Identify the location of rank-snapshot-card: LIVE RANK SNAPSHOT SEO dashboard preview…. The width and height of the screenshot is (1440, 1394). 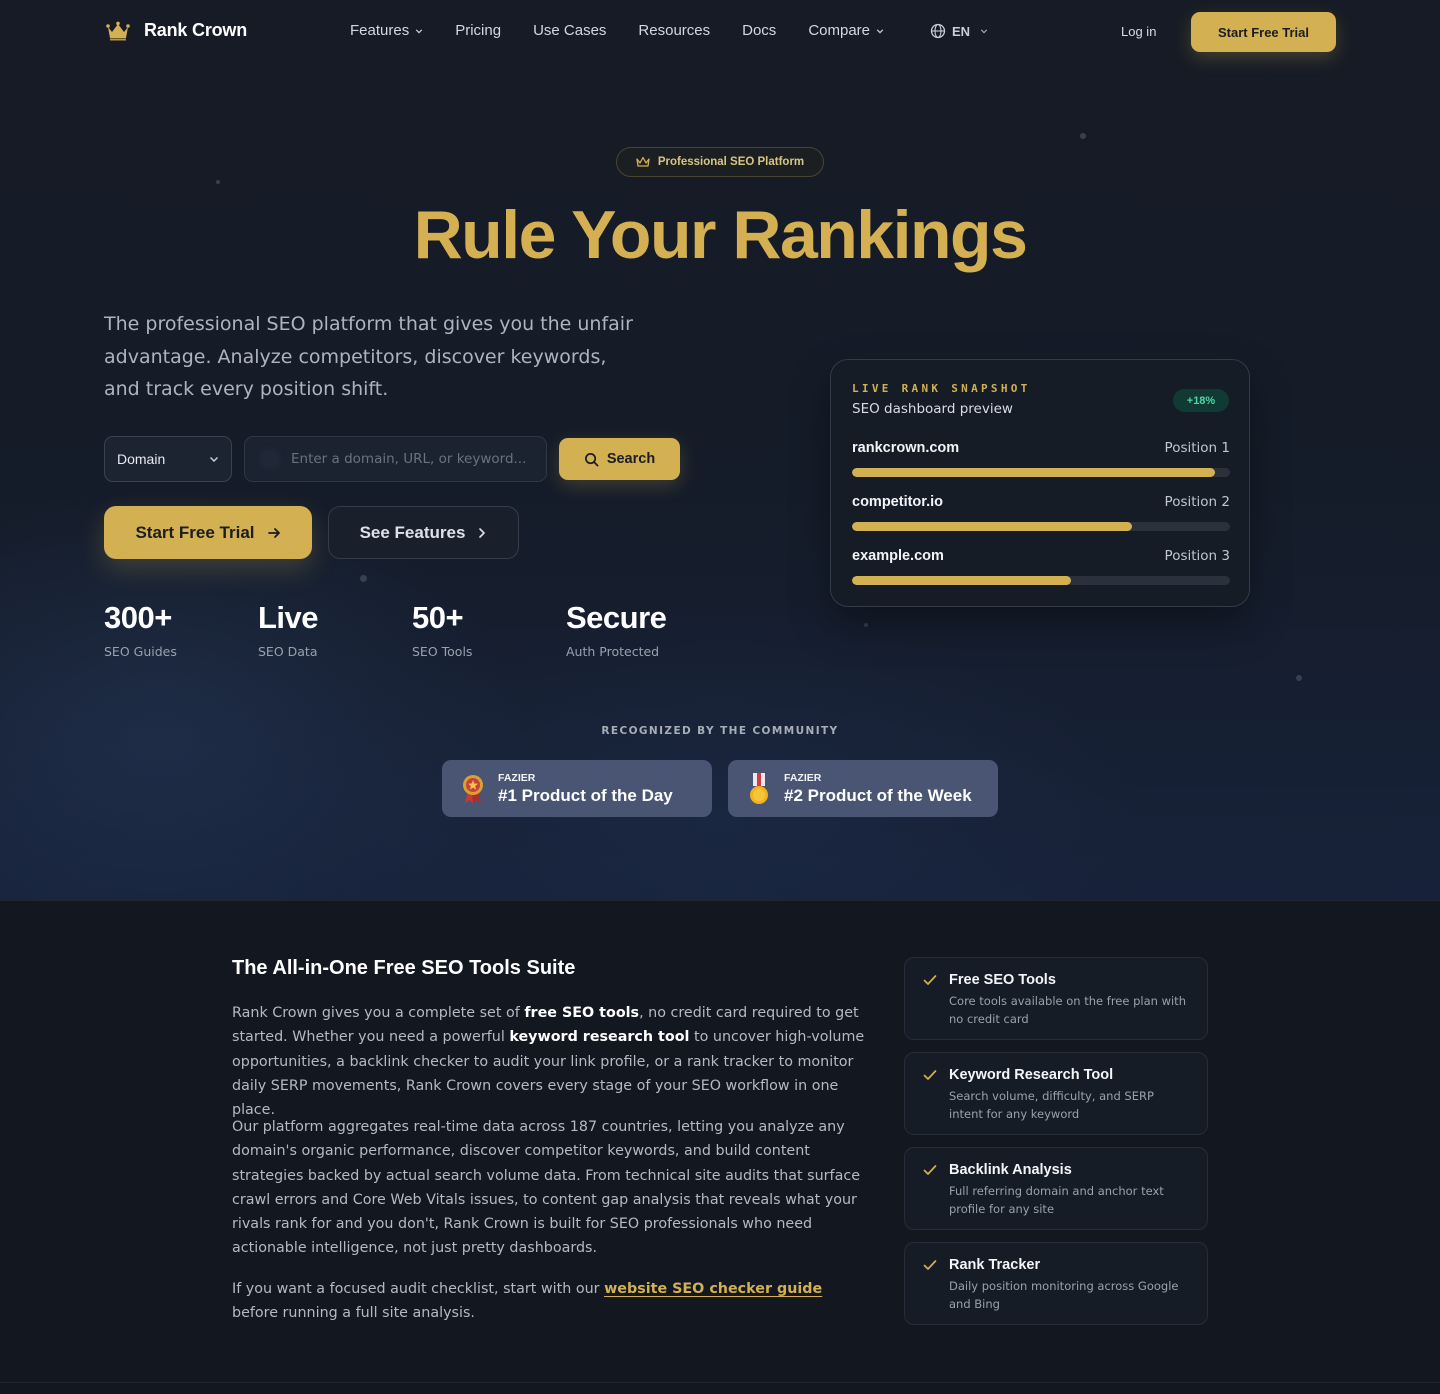
(1040, 483).